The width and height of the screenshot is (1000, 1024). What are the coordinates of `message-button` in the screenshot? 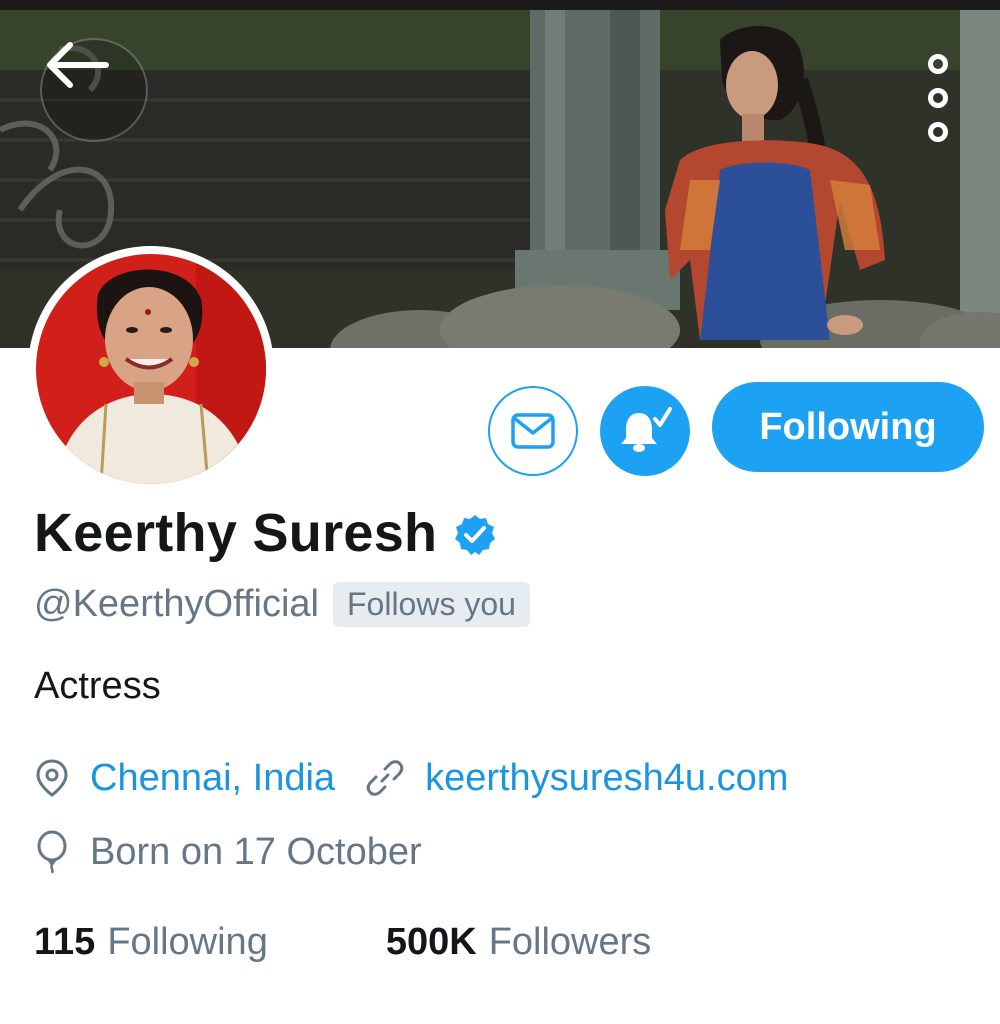 It's located at (533, 431).